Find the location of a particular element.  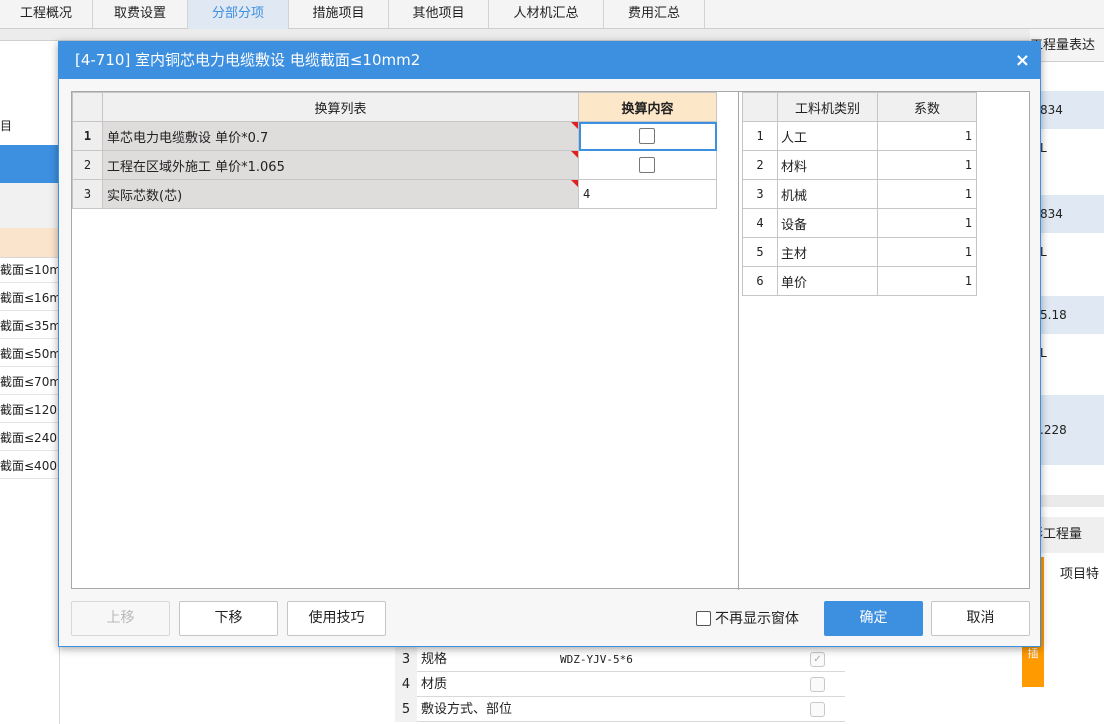

list-item: 截面≤70m is located at coordinates (30, 382).